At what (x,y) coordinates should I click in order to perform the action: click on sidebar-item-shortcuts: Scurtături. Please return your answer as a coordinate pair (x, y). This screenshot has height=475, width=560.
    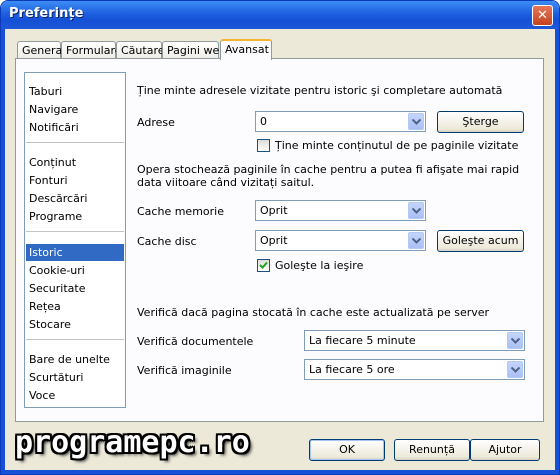
    Looking at the image, I should click on (75, 377).